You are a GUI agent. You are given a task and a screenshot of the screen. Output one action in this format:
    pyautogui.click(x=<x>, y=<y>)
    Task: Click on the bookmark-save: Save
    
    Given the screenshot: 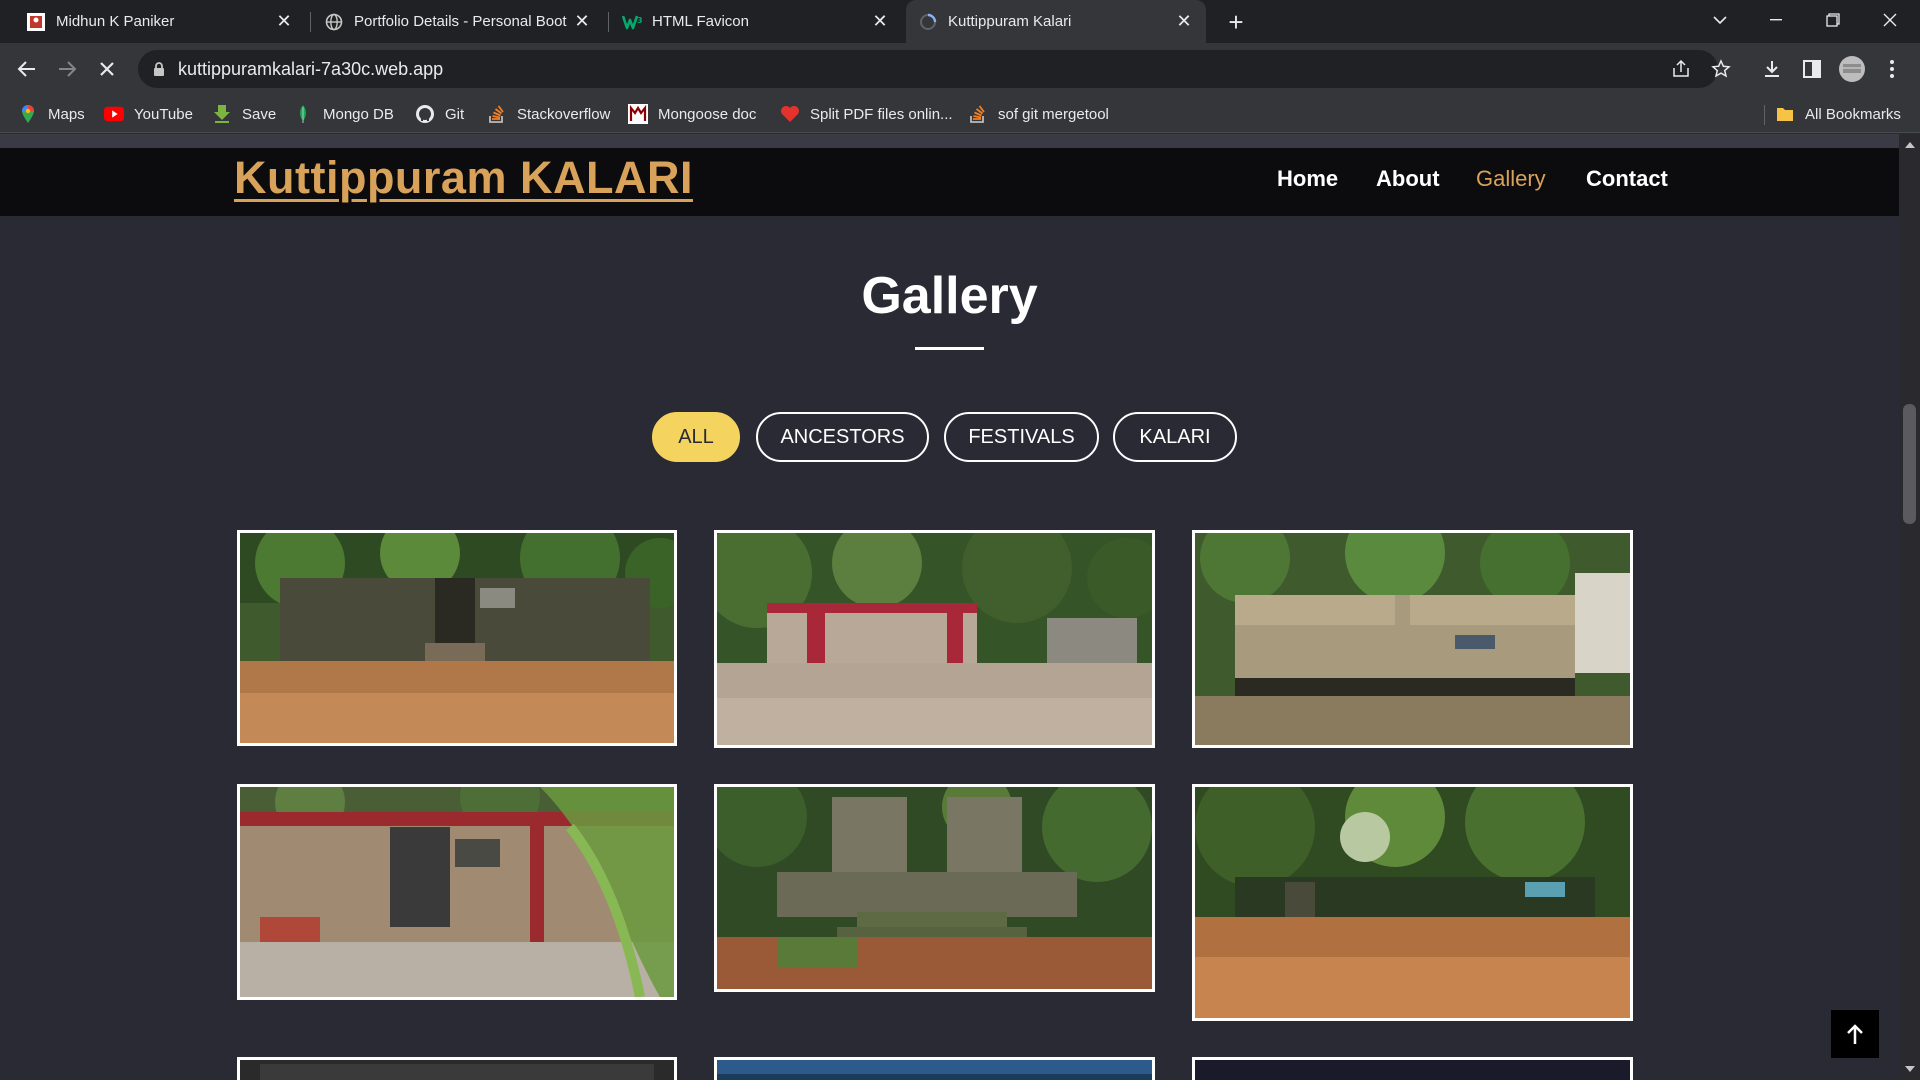 What is the action you would take?
    pyautogui.click(x=244, y=114)
    